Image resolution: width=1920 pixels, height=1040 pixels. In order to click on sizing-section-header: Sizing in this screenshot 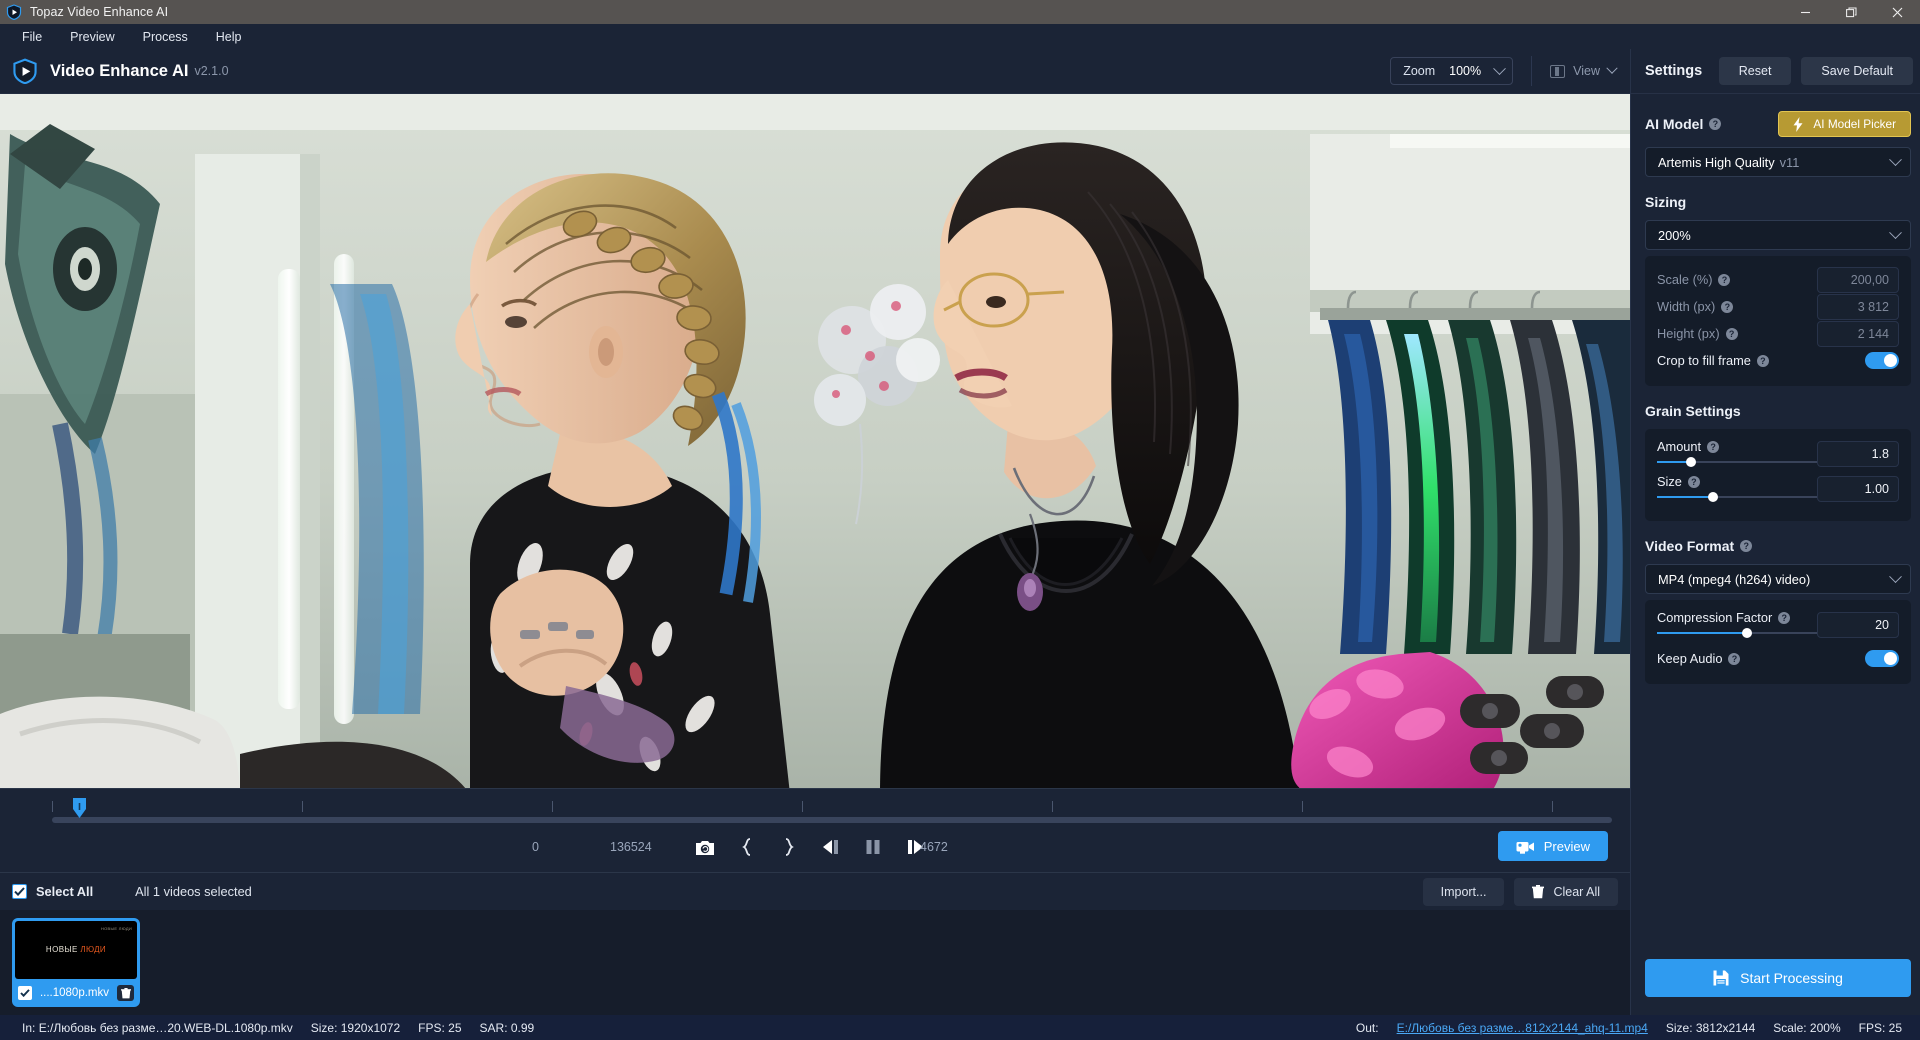, I will do `click(1778, 202)`.